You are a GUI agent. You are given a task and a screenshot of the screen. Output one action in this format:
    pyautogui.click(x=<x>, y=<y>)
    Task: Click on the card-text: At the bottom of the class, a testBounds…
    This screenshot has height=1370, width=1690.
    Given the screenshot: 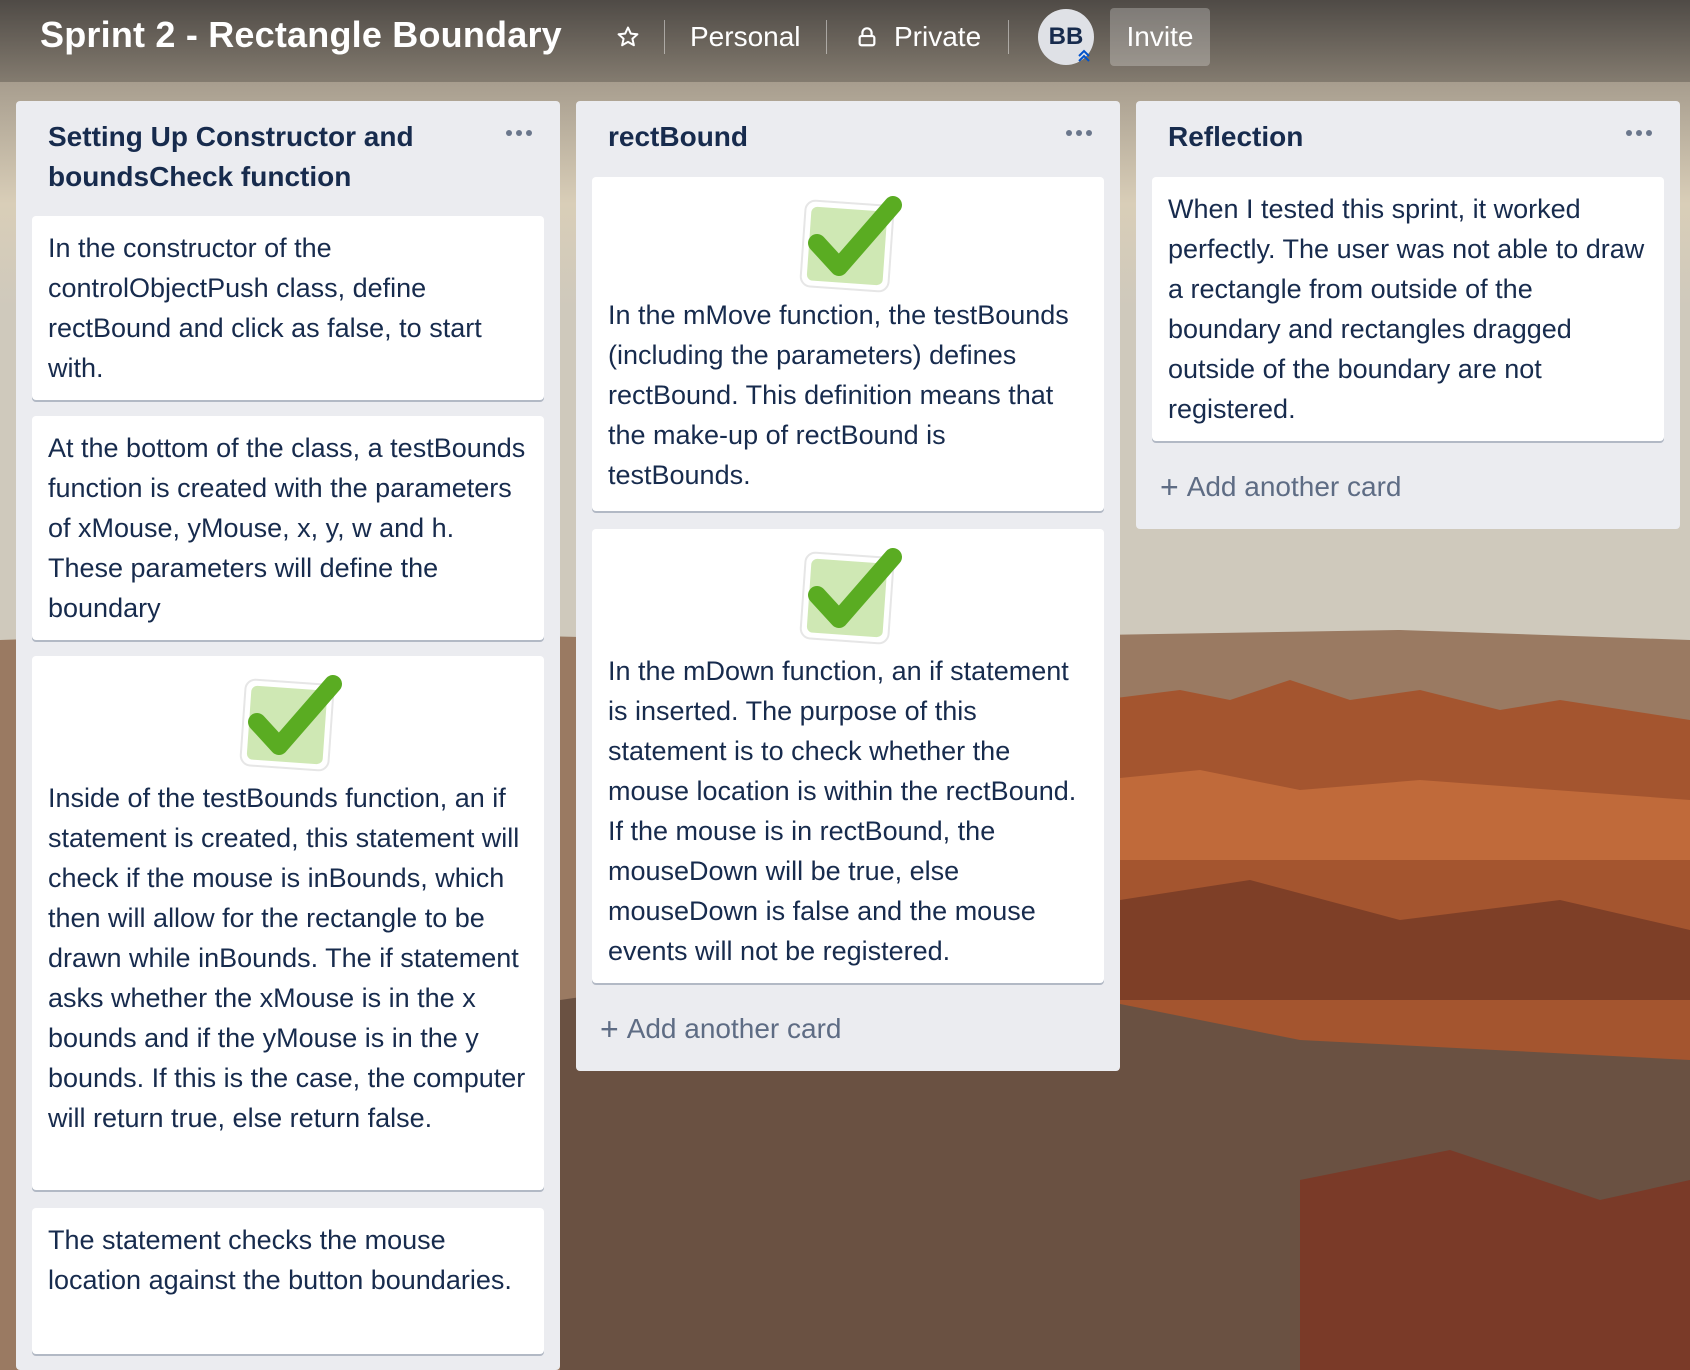 What is the action you would take?
    pyautogui.click(x=287, y=528)
    